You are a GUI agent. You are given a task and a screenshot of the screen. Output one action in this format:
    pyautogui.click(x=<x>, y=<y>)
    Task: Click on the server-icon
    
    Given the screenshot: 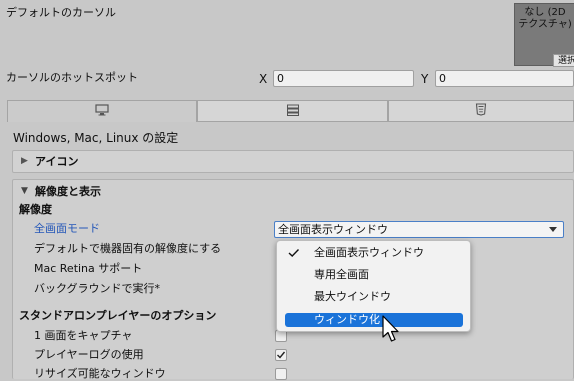 What is the action you would take?
    pyautogui.click(x=293, y=111)
    